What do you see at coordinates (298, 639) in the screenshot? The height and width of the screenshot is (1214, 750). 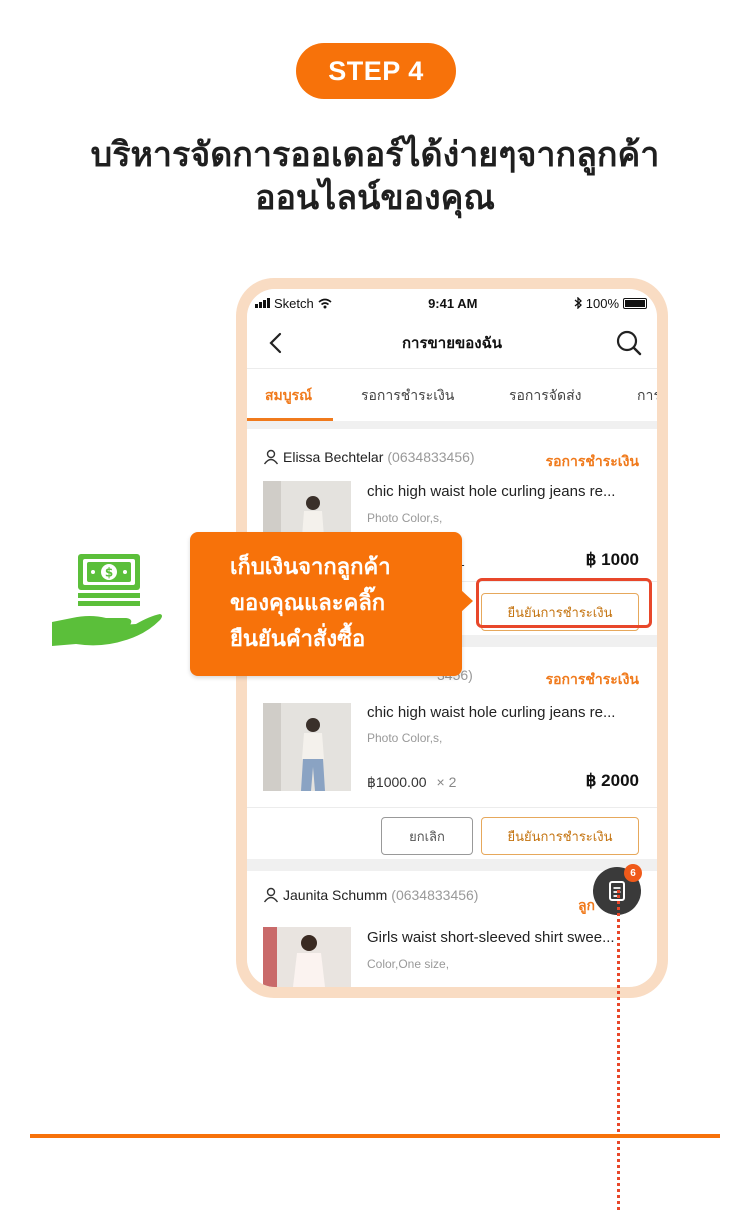 I see `callout-line-3: ยืนยันคำสั่งซื้อ` at bounding box center [298, 639].